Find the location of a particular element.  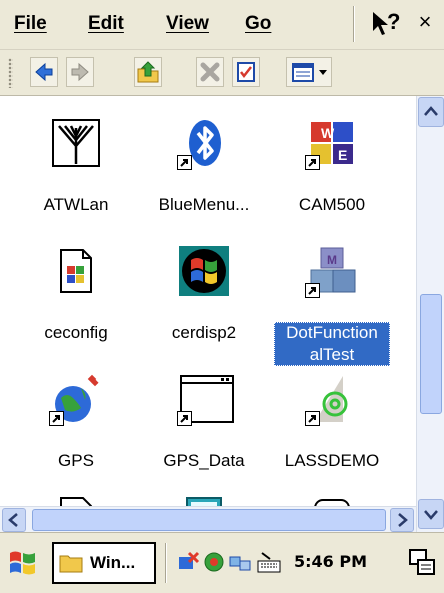

input-panel-button is located at coordinates (423, 563).